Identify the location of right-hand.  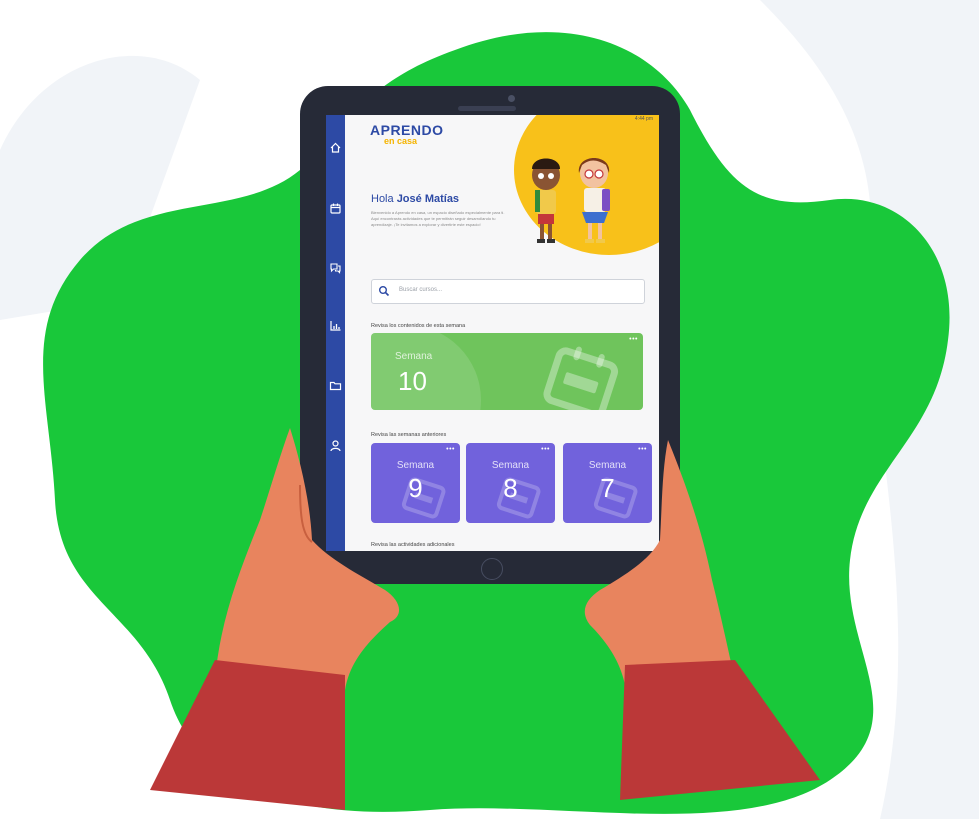
(659, 562).